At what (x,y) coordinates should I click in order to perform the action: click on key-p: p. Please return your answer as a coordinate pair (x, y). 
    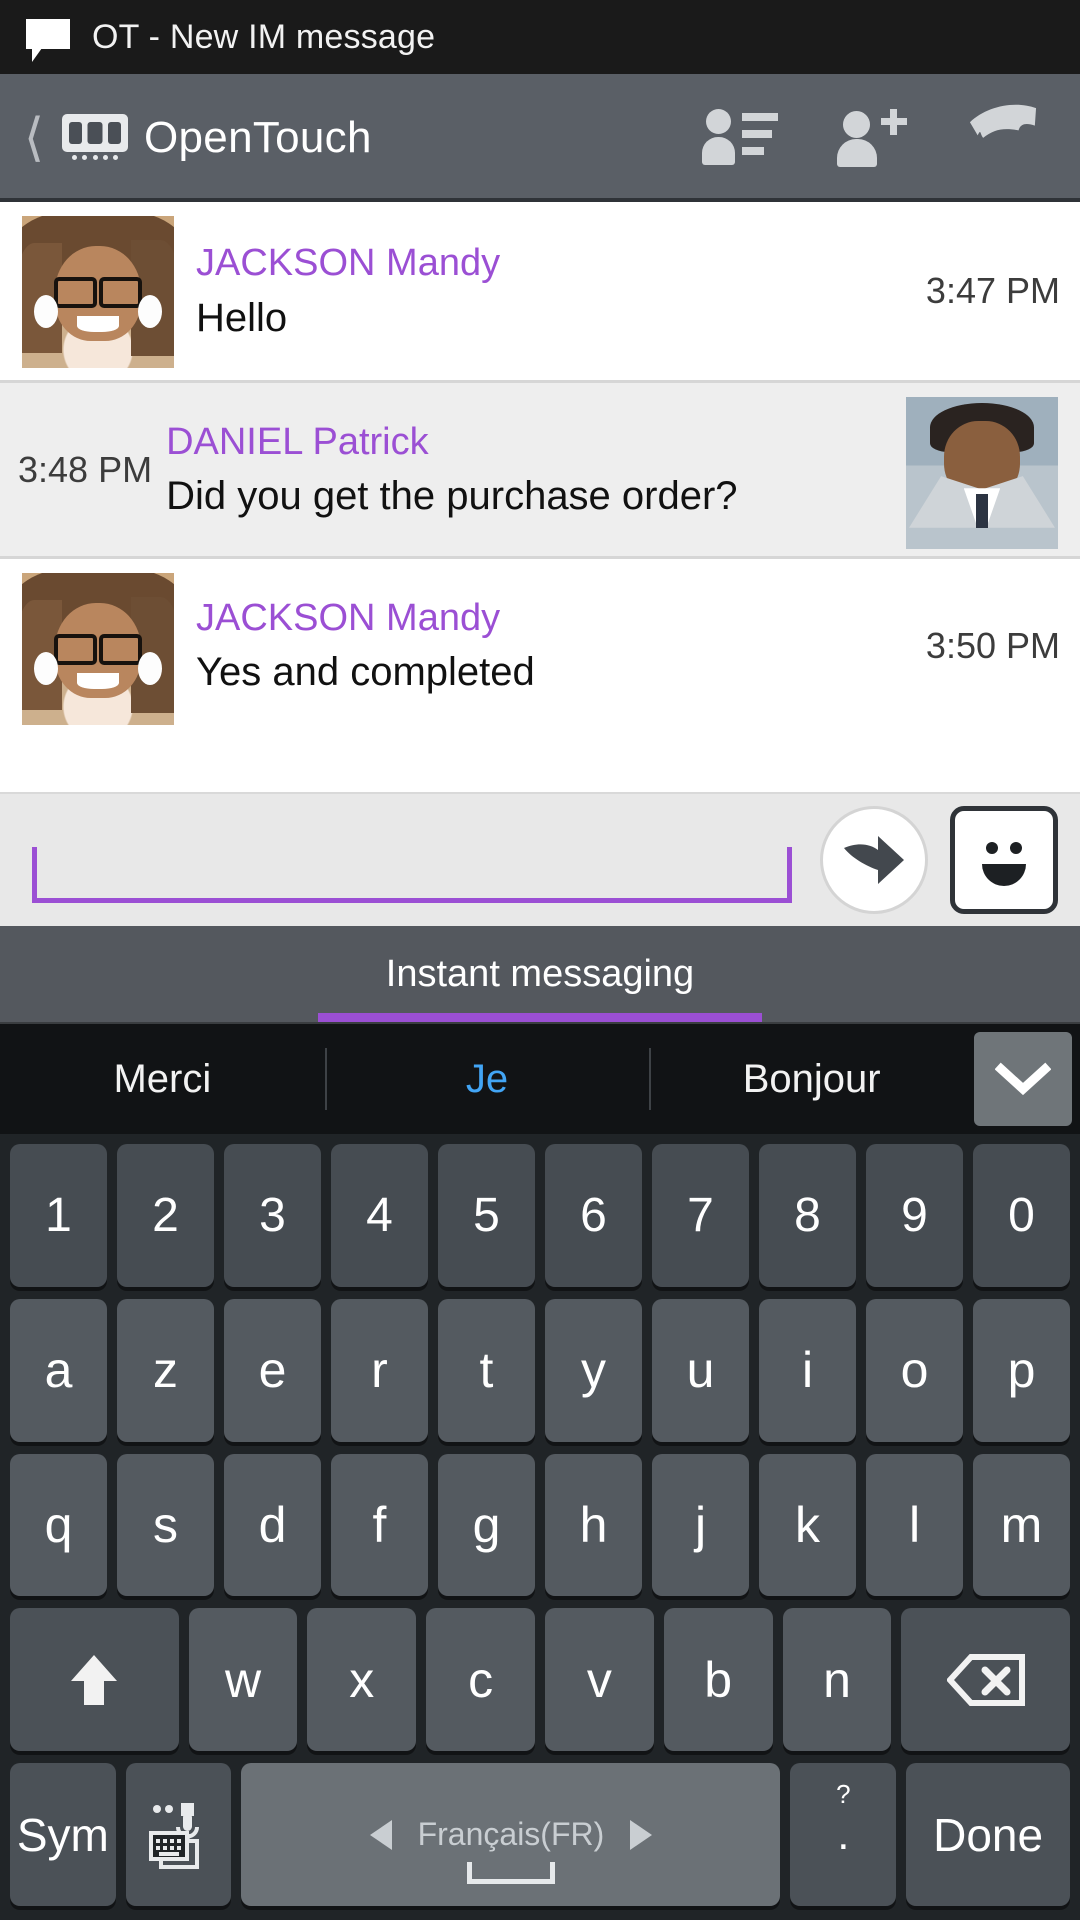
    Looking at the image, I should click on (1021, 1370).